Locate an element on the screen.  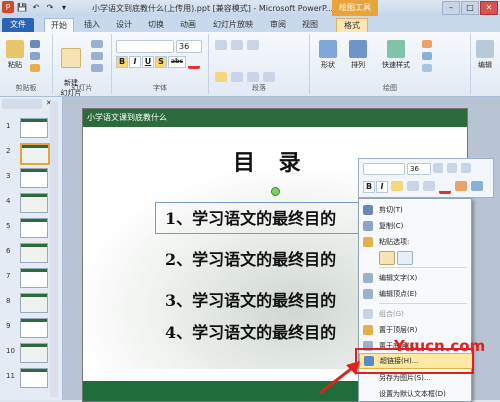
bold-button: B is located at coordinates (122, 62).